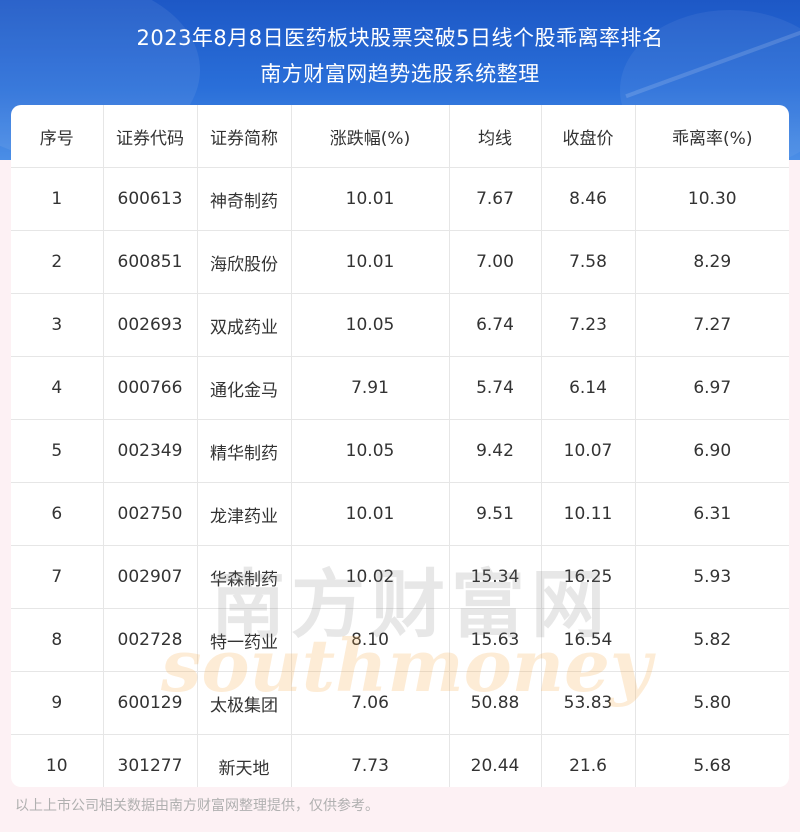 The width and height of the screenshot is (800, 832). What do you see at coordinates (712, 136) in the screenshot?
I see `column-header-bias: 乖离率(%)` at bounding box center [712, 136].